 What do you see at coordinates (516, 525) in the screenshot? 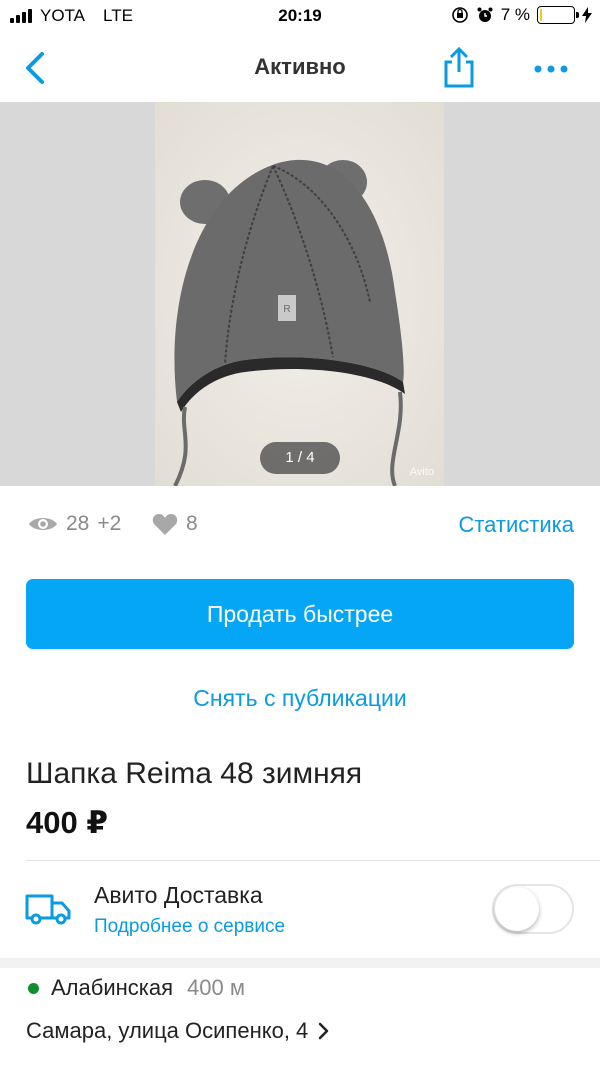
I see `statistics-link: Статистика` at bounding box center [516, 525].